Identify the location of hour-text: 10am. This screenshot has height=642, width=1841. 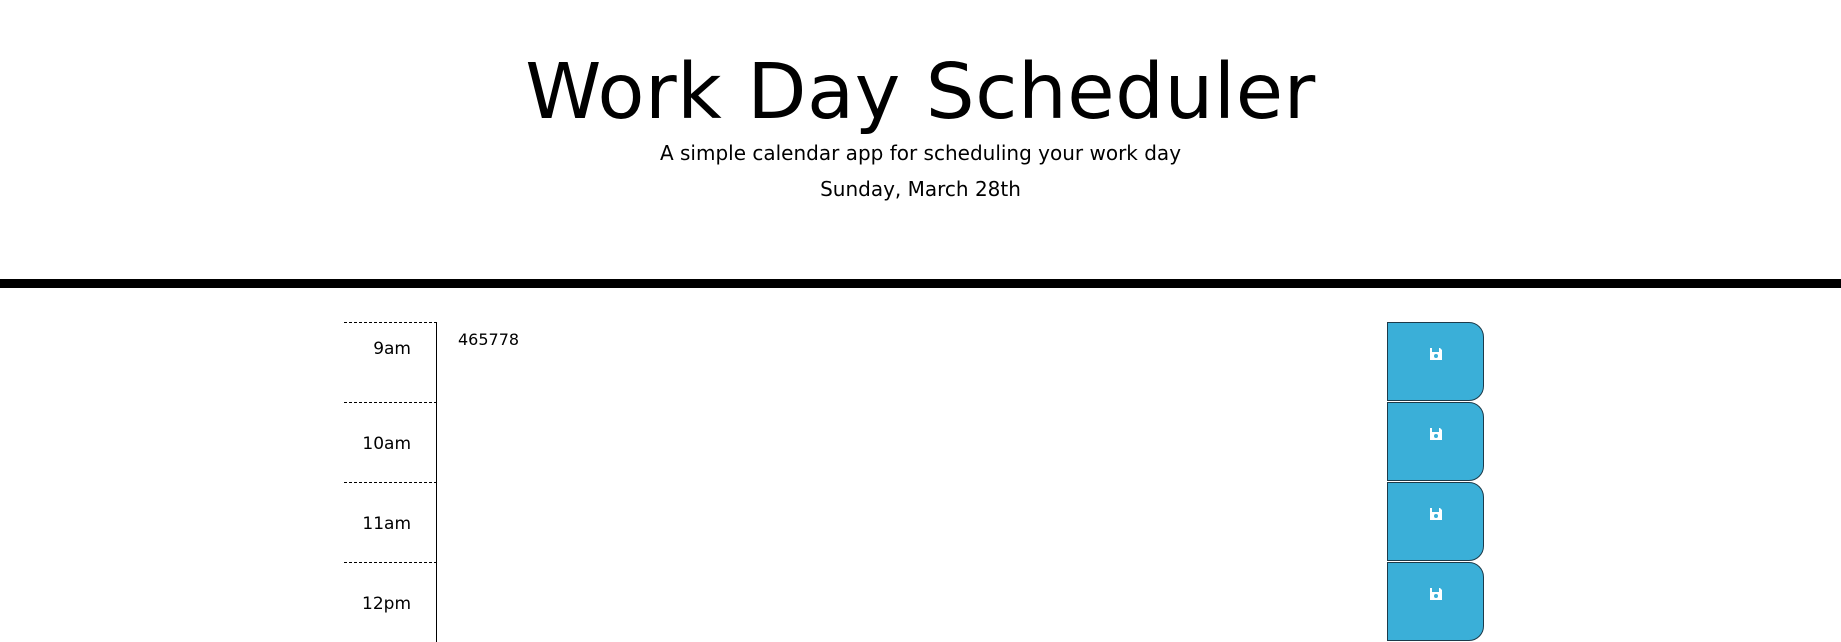
(386, 444).